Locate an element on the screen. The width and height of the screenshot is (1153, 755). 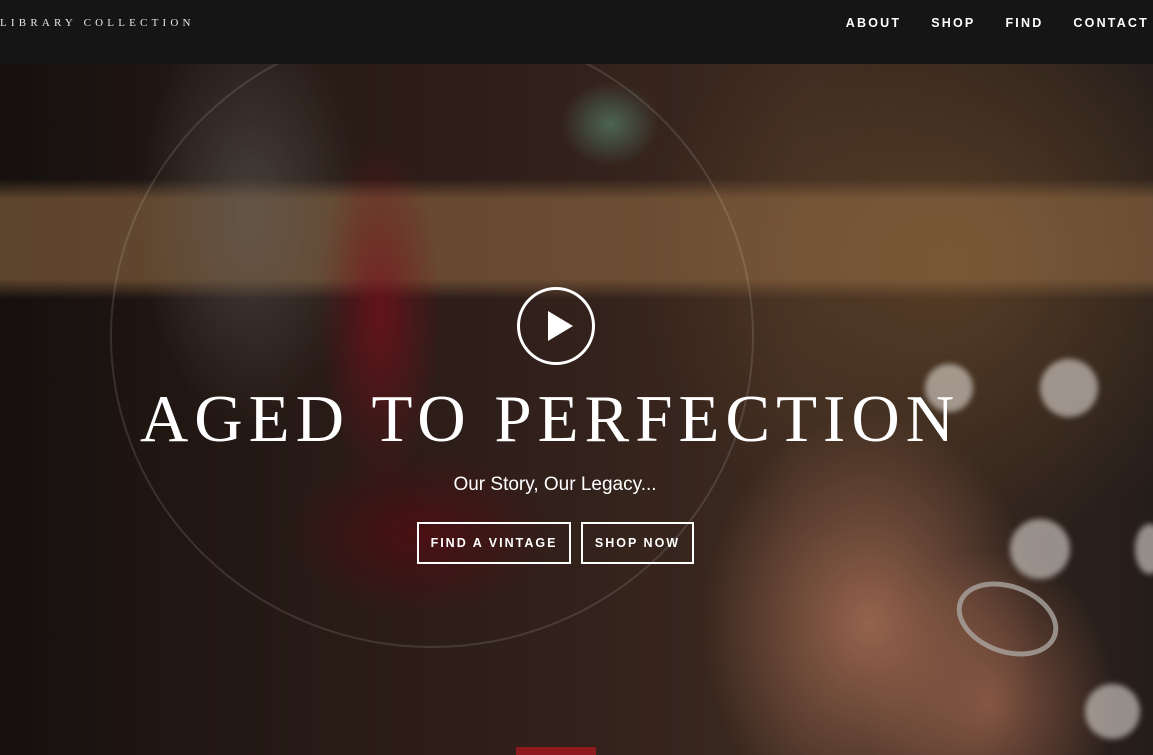
nav-find: FIND is located at coordinates (1024, 23).